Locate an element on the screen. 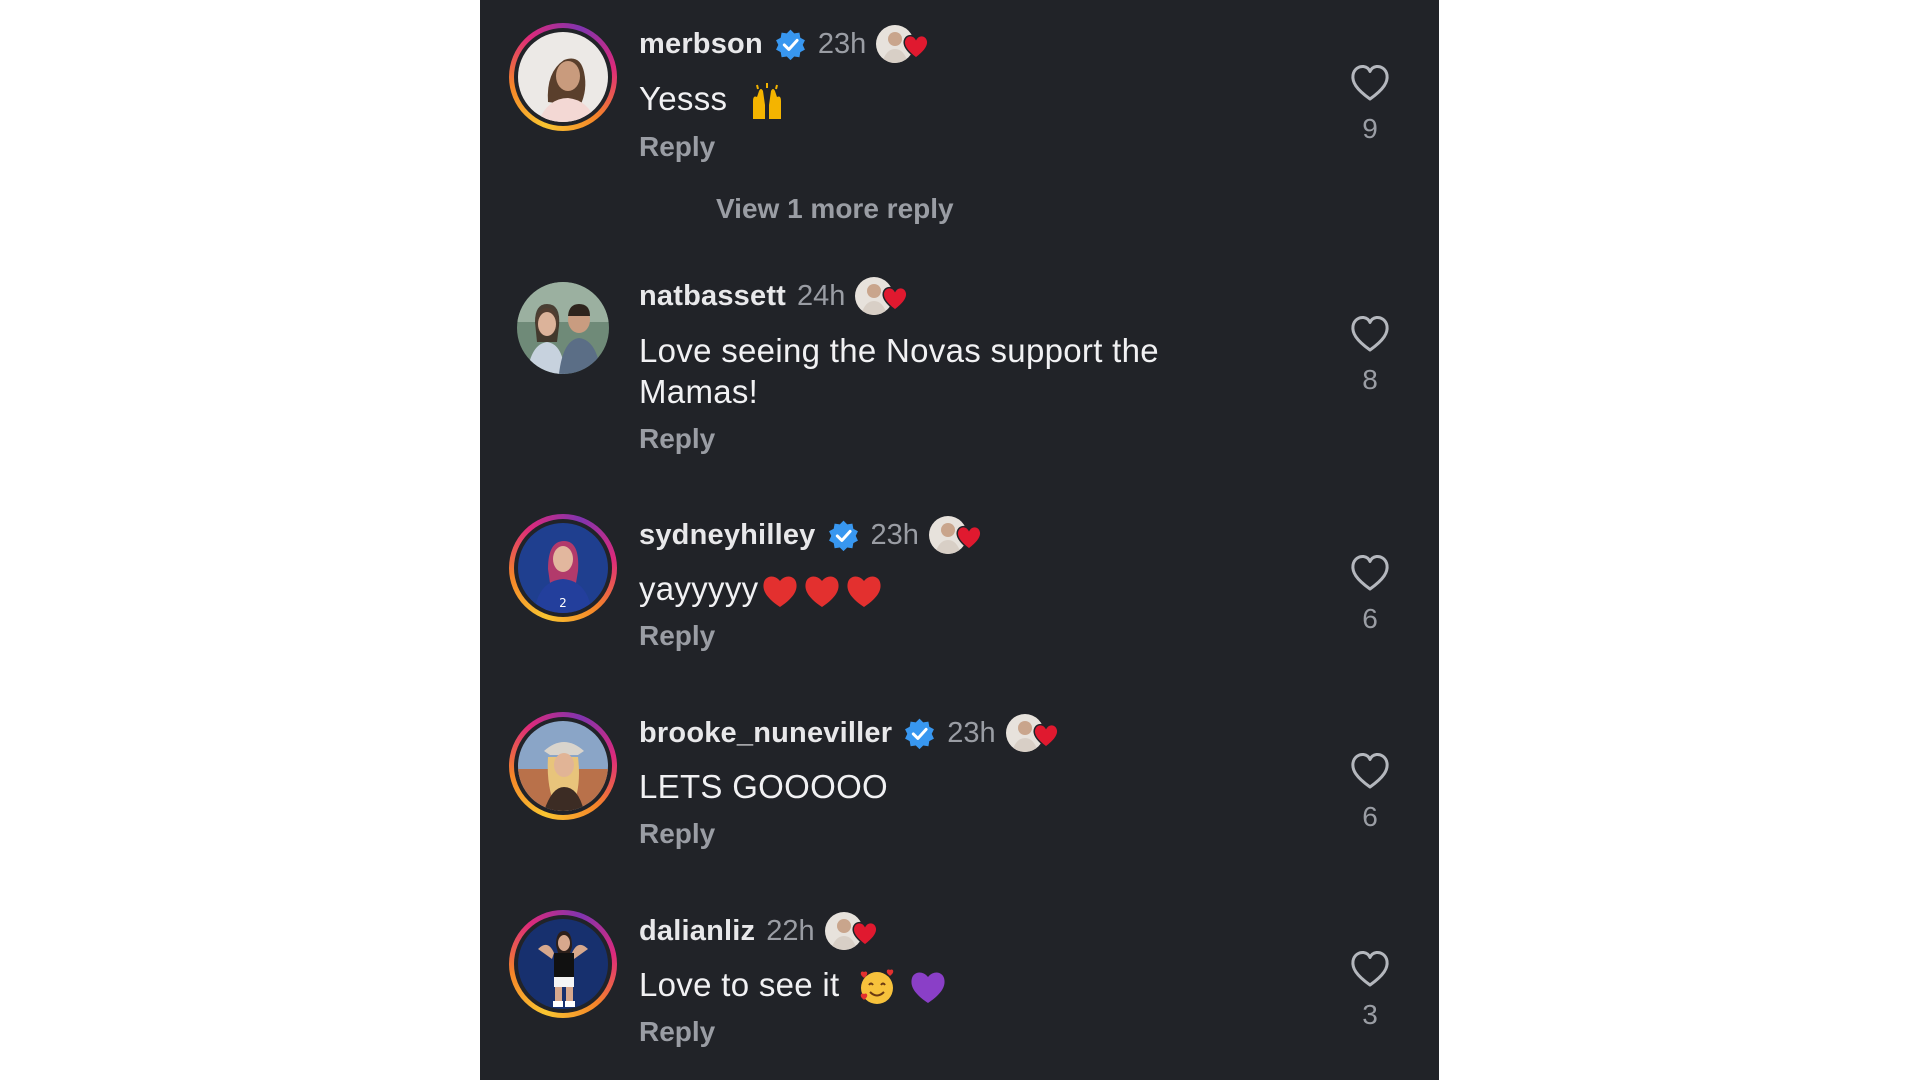 The image size is (1920, 1080). profile-photo-icon: 2 is located at coordinates (563, 568).